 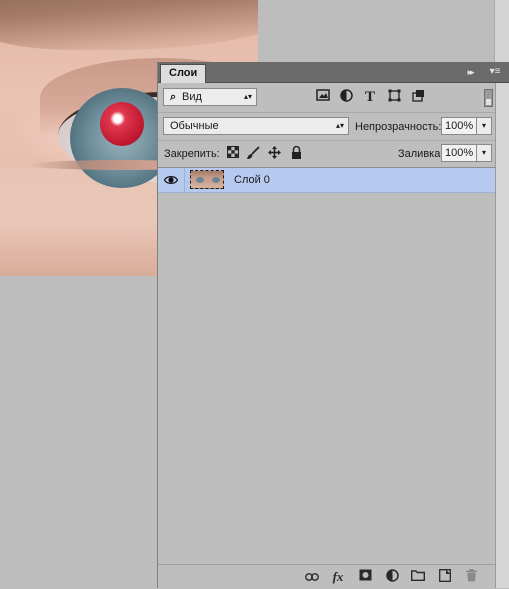 What do you see at coordinates (471, 577) in the screenshot?
I see `trash-icon` at bounding box center [471, 577].